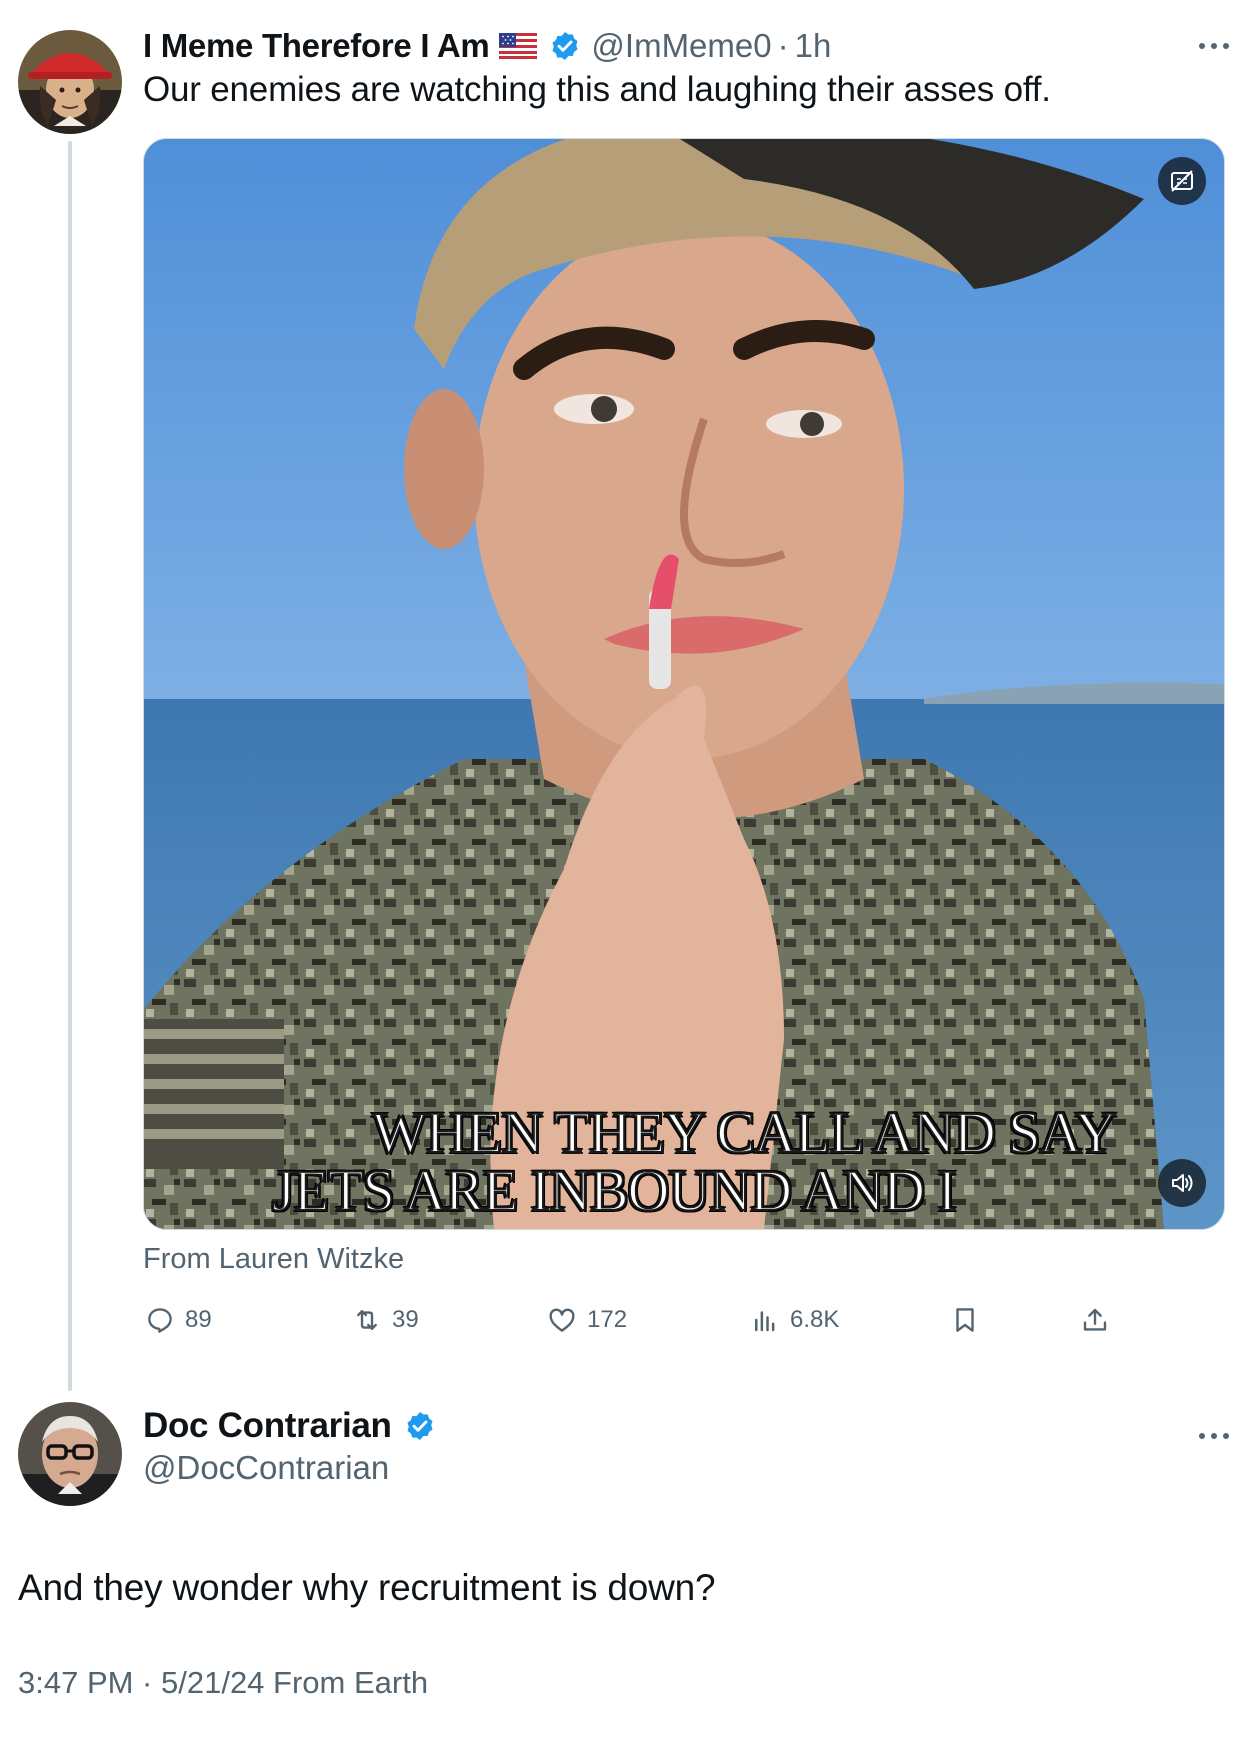 The image size is (1249, 1738). I want to click on bookmark-action, so click(965, 1320).